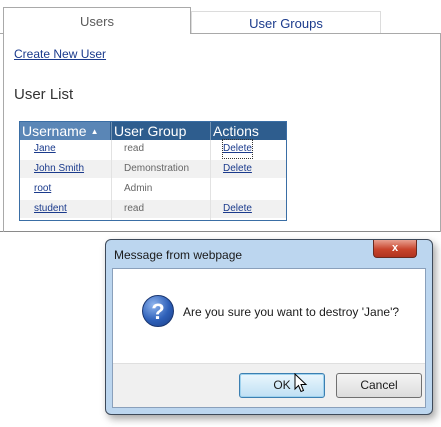 The width and height of the screenshot is (441, 427). I want to click on table-row: Jane read Delete, so click(153, 149).